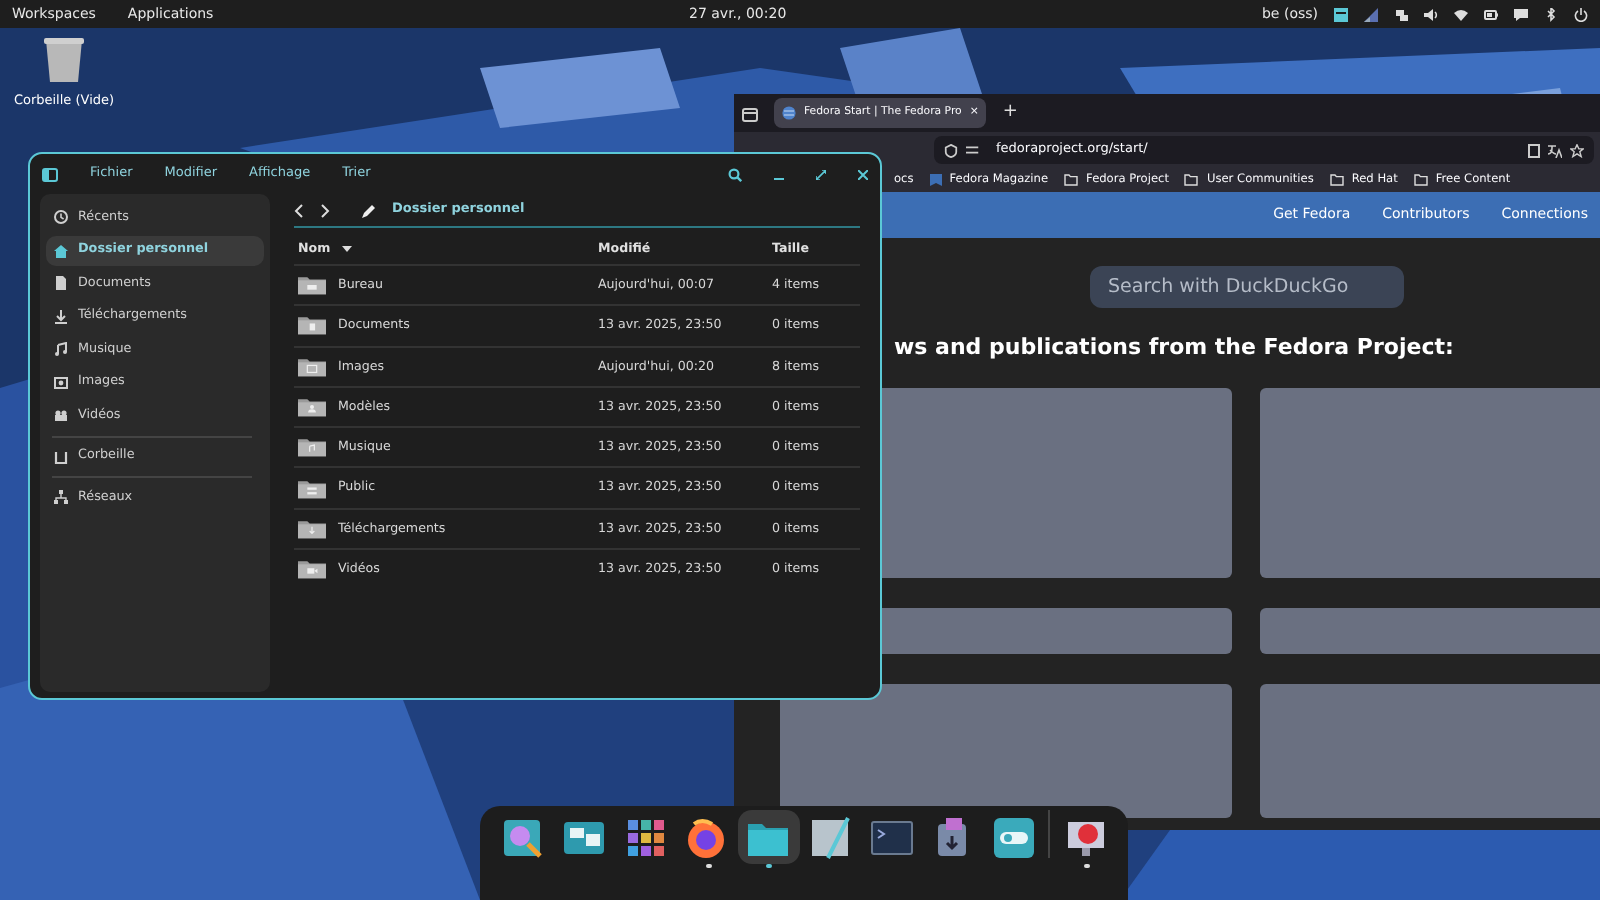  I want to click on editor-app-icon, so click(829, 837).